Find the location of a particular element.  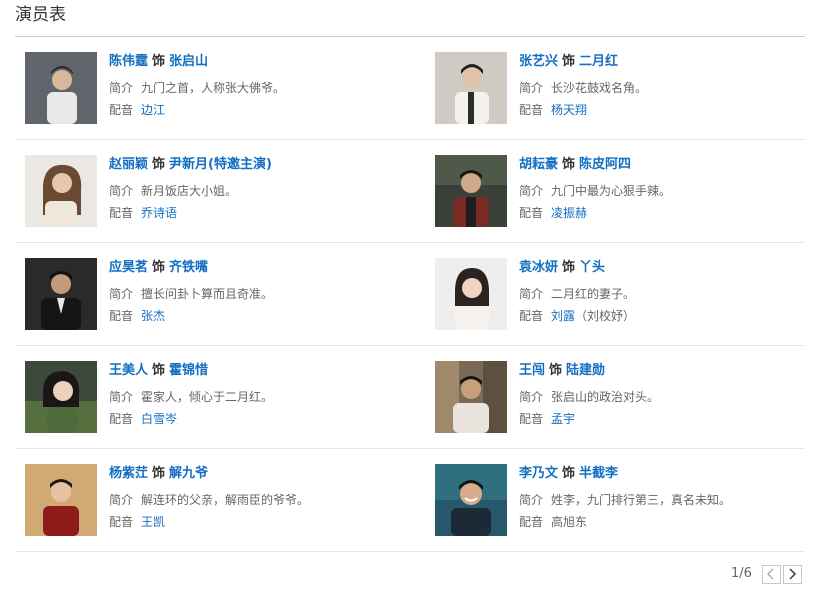

role-name-link: 解九爷 is located at coordinates (188, 473).